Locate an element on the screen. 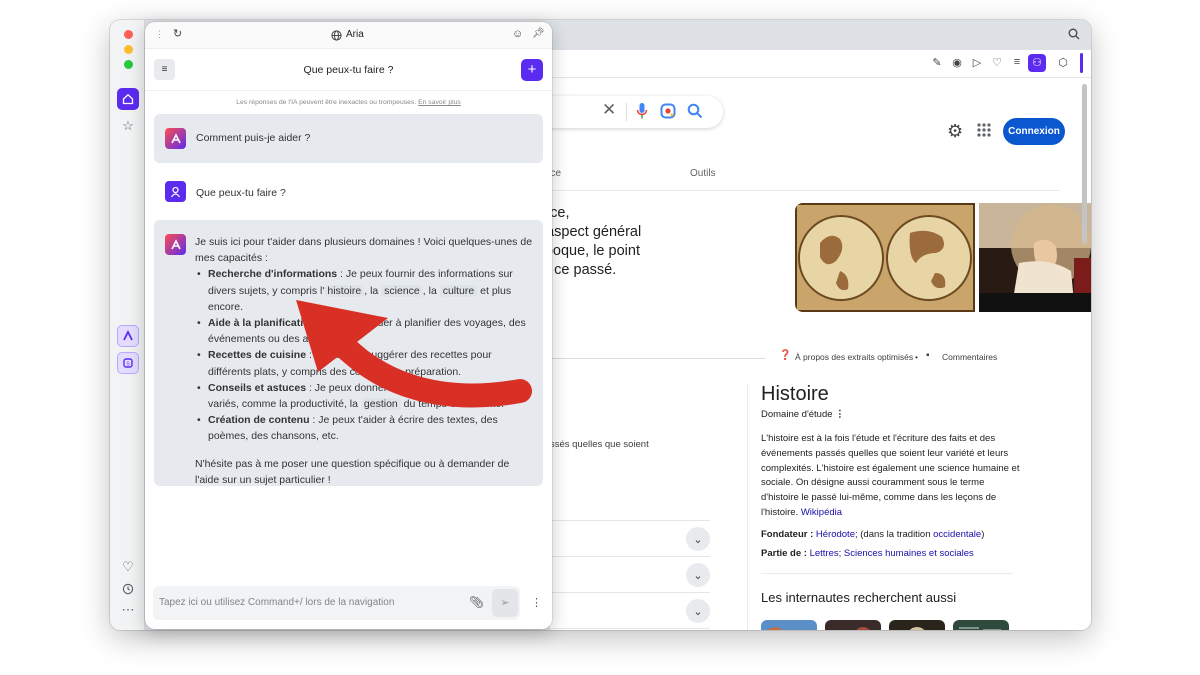 Image resolution: width=1200 pixels, height=675 pixels. snippet-line: n aspect général is located at coordinates (596, 232).